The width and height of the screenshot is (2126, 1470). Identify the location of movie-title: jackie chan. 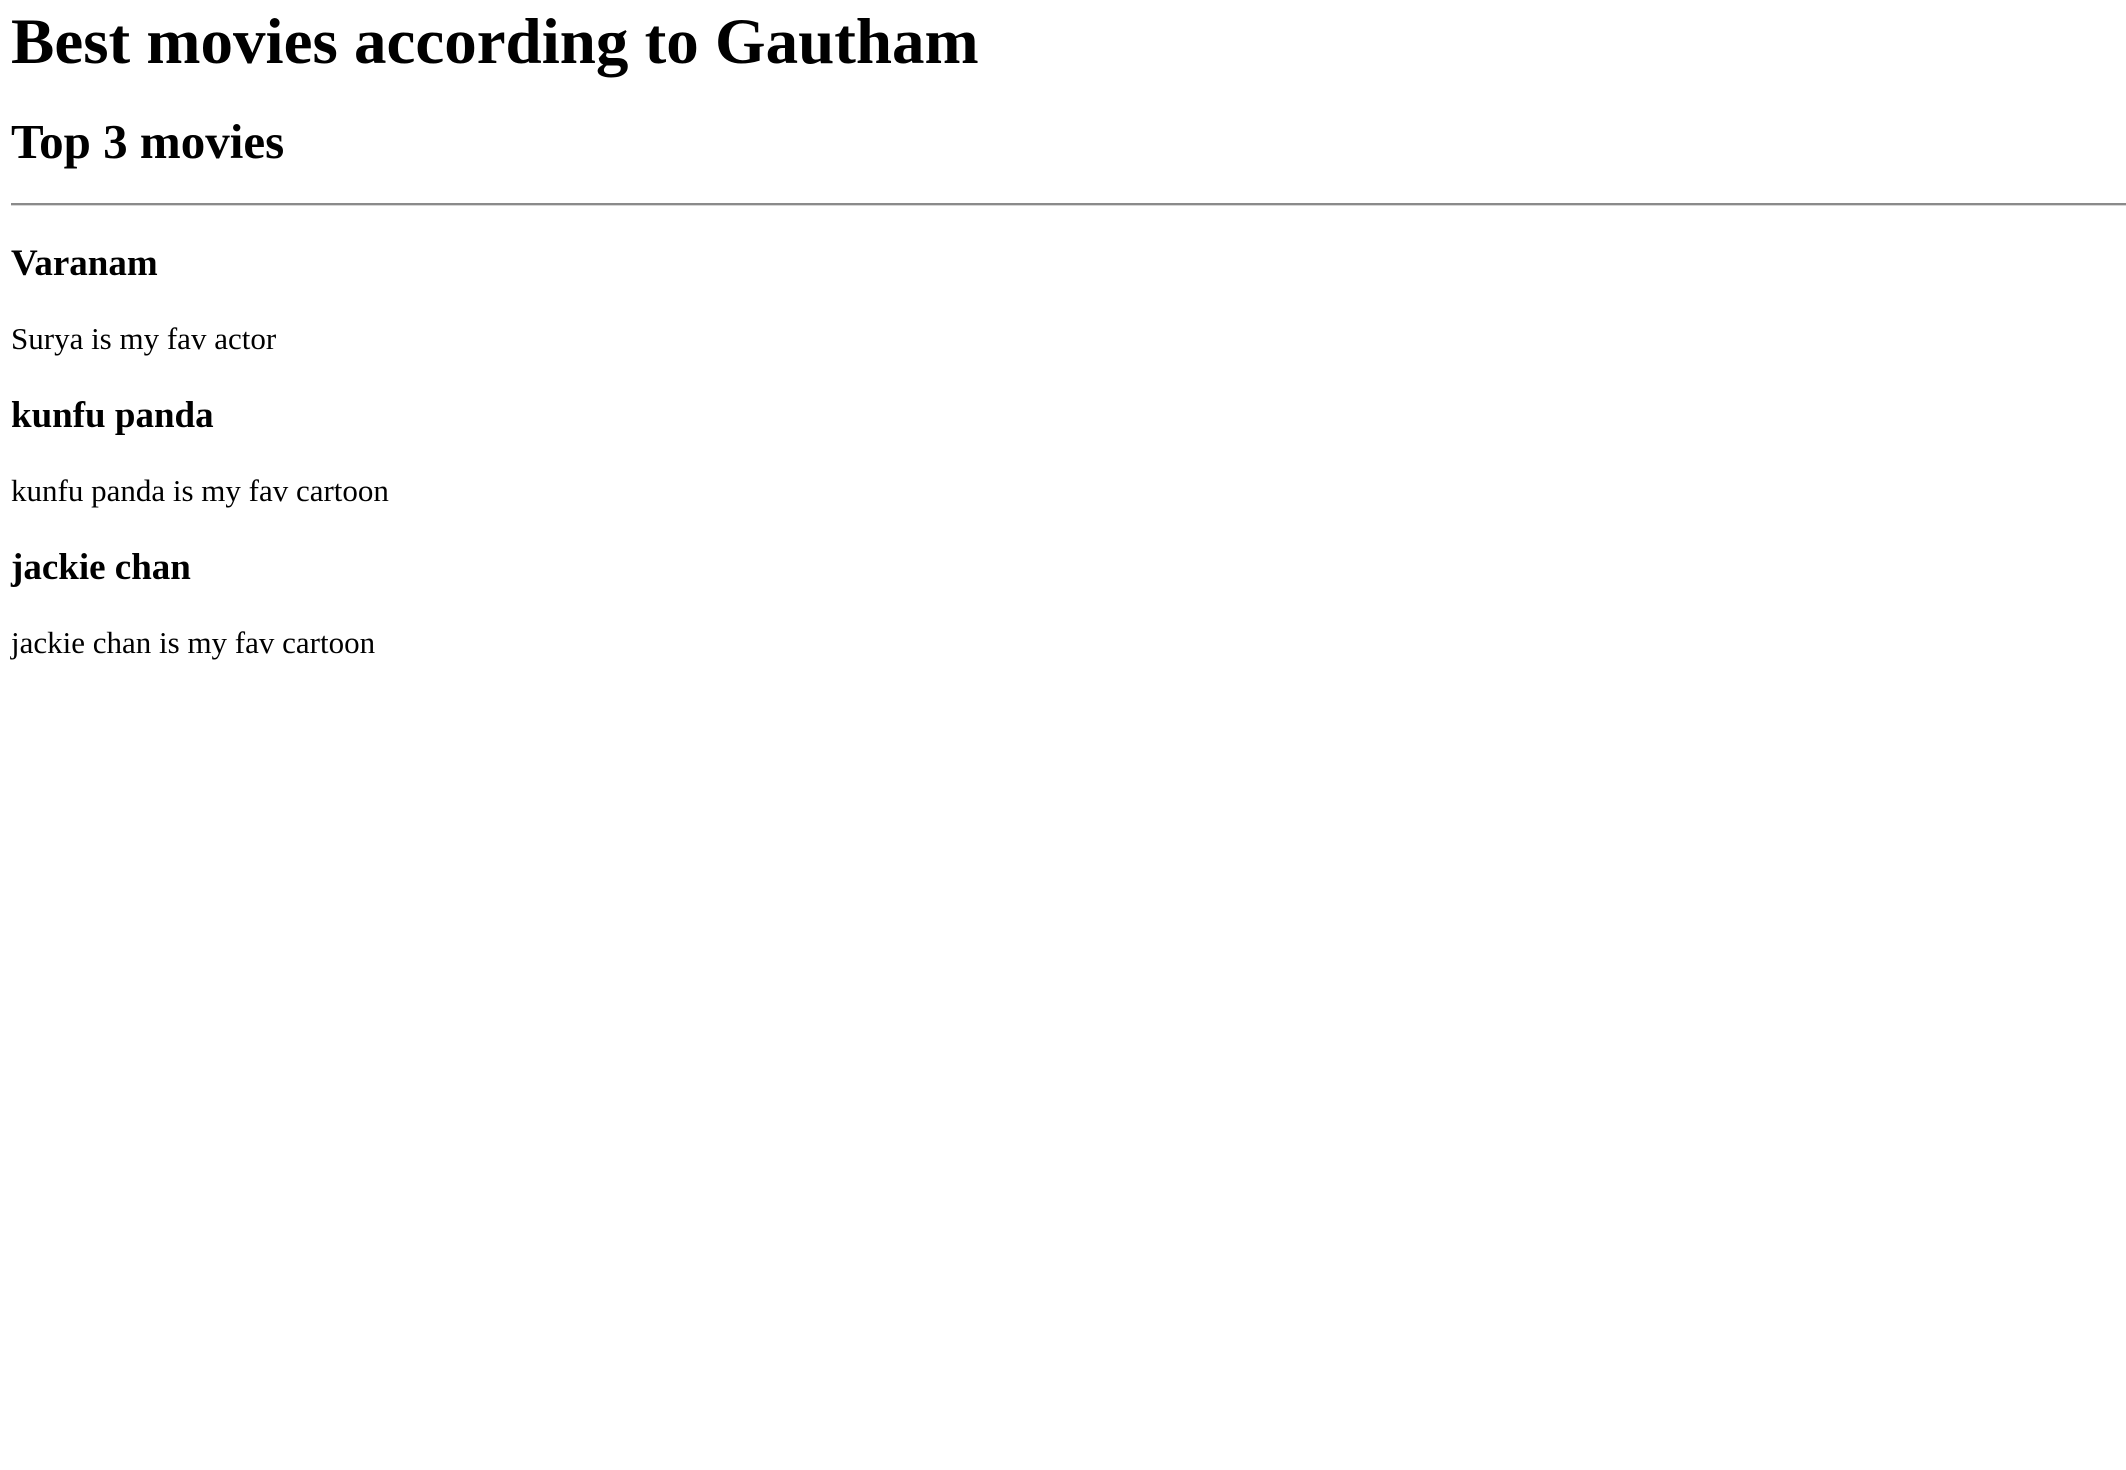
(101, 567).